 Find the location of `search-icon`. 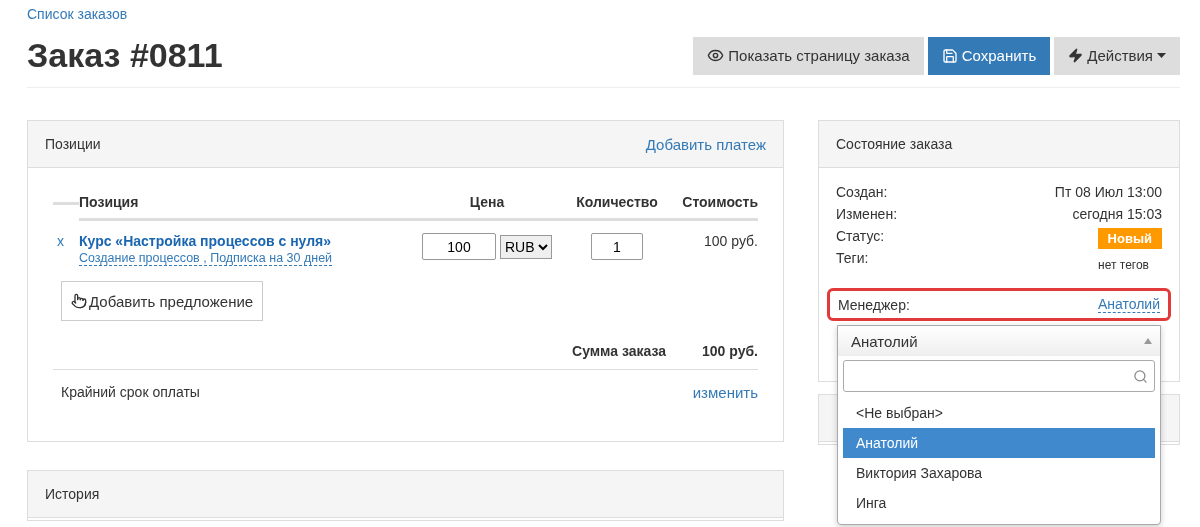

search-icon is located at coordinates (1140, 376).